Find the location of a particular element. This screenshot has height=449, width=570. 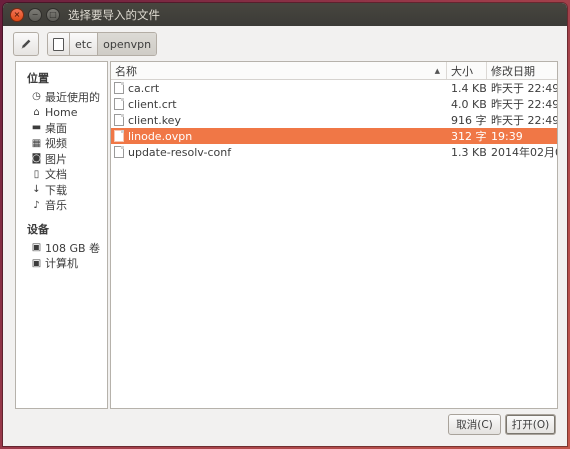

sidebar-item-label: Home is located at coordinates (61, 112).